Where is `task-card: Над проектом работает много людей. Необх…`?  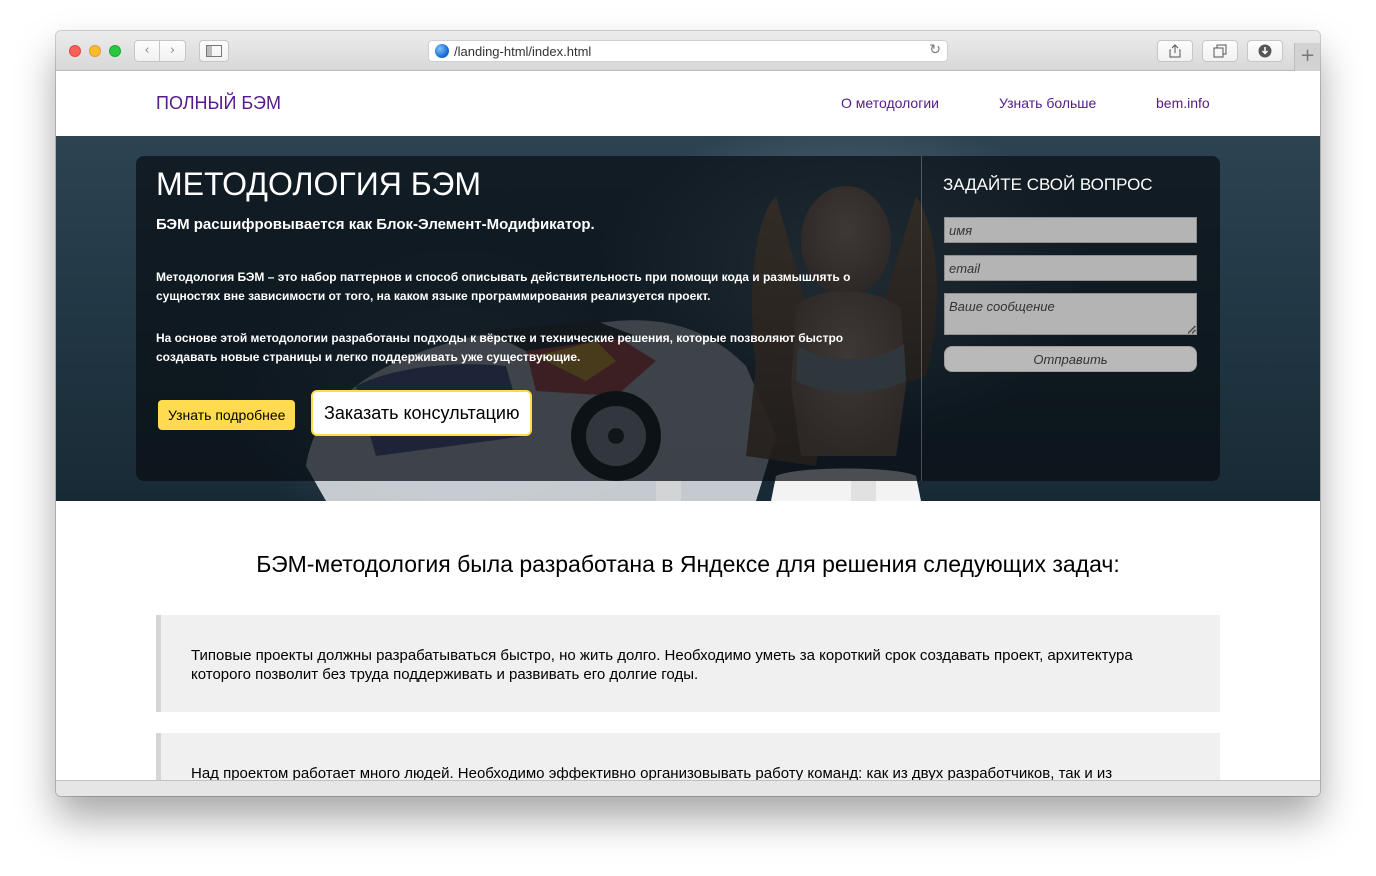
task-card: Над проектом работает много людей. Необх… is located at coordinates (688, 756).